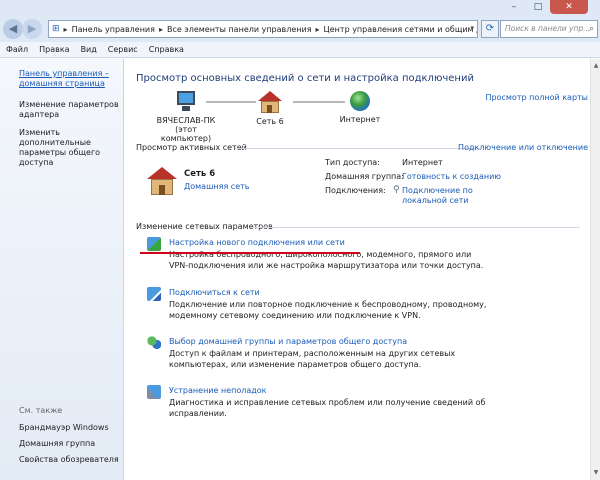 This screenshot has width=600, height=480. What do you see at coordinates (154, 294) in the screenshot?
I see `connect-network-icon` at bounding box center [154, 294].